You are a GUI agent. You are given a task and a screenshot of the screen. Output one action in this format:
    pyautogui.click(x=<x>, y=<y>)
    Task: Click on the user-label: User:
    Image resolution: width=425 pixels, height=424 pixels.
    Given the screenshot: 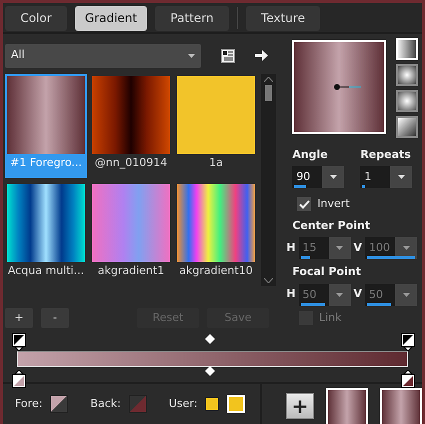 What is the action you would take?
    pyautogui.click(x=183, y=404)
    